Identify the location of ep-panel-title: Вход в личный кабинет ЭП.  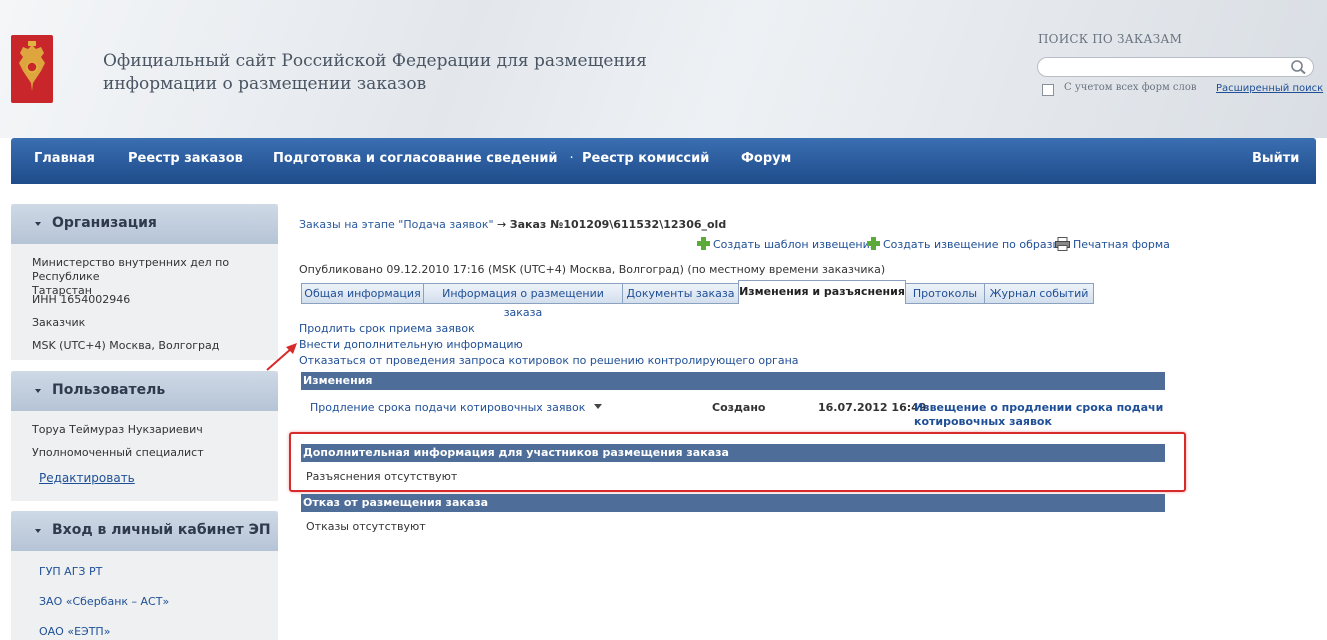
(161, 530).